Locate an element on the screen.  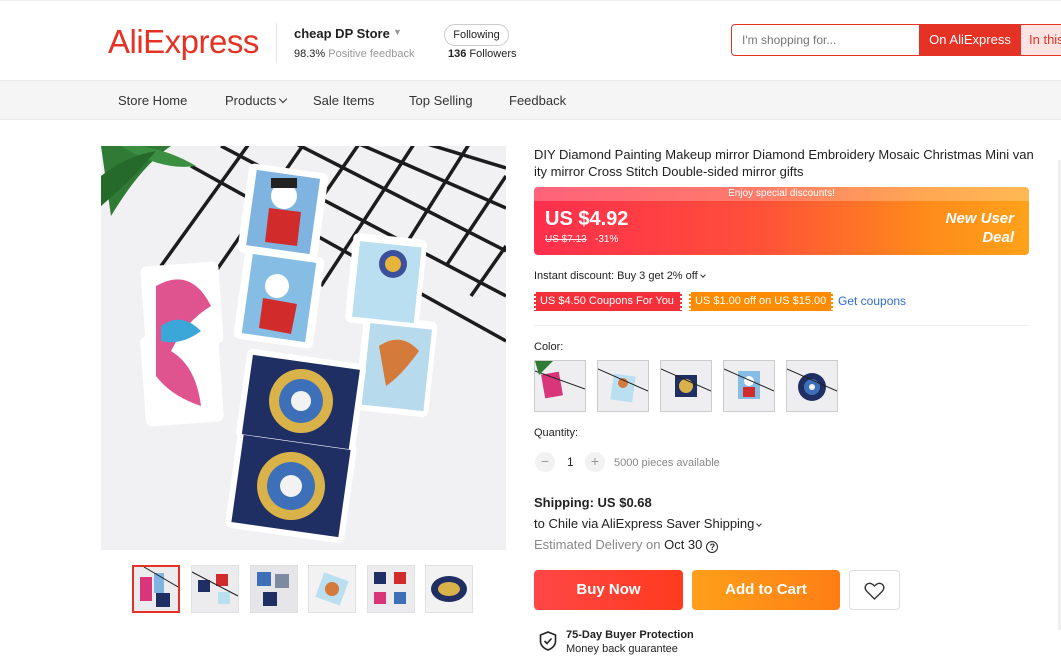
instant-discount: Instant discount: Buy 3 get 2% off is located at coordinates (620, 276).